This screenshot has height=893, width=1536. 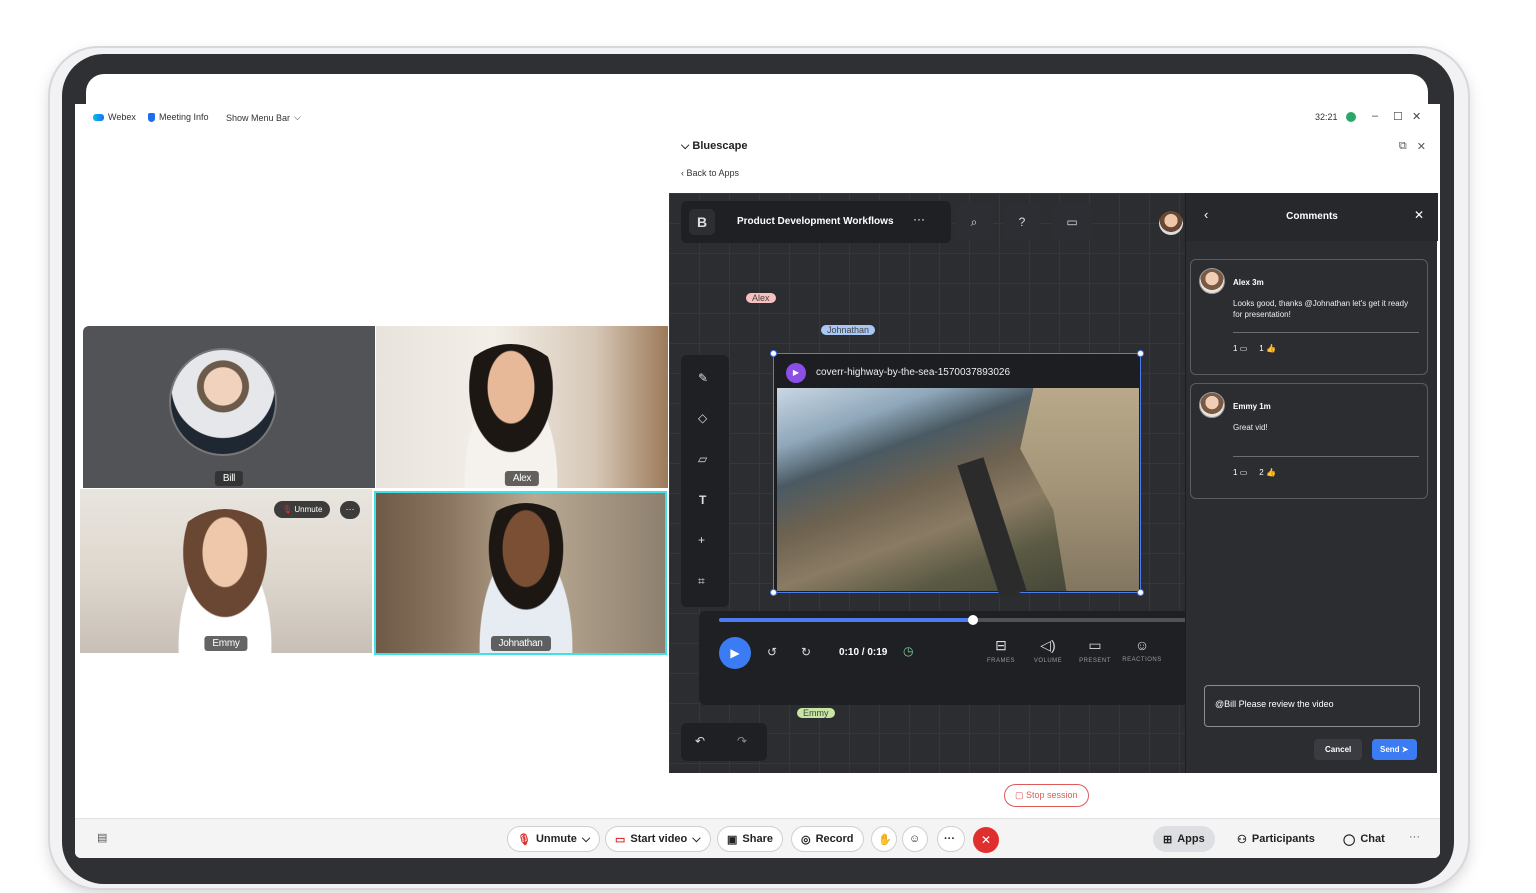 What do you see at coordinates (919, 219) in the screenshot?
I see `workspace-more-icon: ···` at bounding box center [919, 219].